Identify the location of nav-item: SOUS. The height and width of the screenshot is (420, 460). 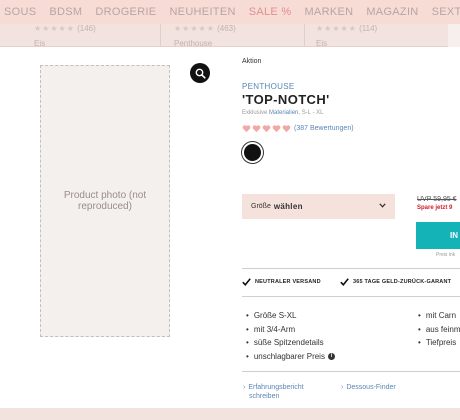
(20, 12).